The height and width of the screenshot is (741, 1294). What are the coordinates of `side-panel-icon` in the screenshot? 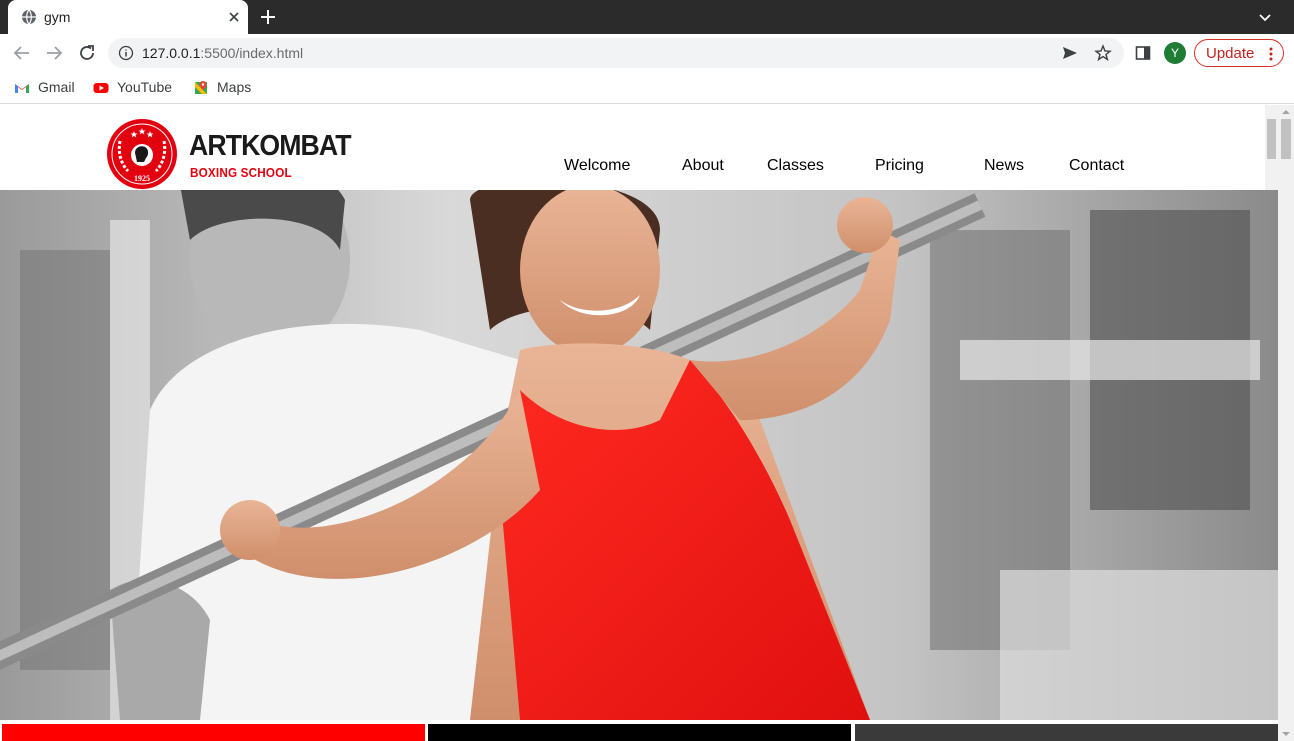 It's located at (1143, 53).